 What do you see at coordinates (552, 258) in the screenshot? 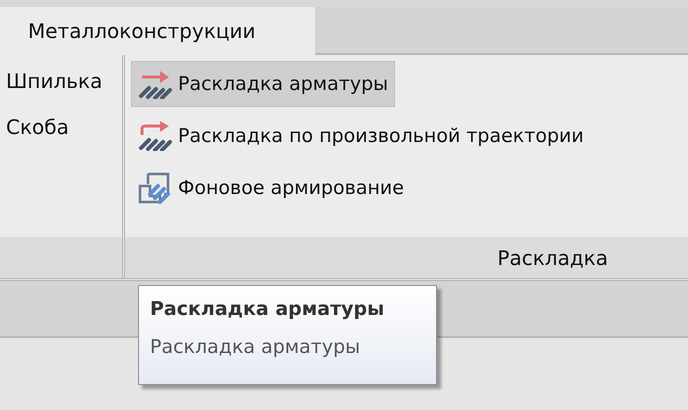
I see `group-label: Раскладка` at bounding box center [552, 258].